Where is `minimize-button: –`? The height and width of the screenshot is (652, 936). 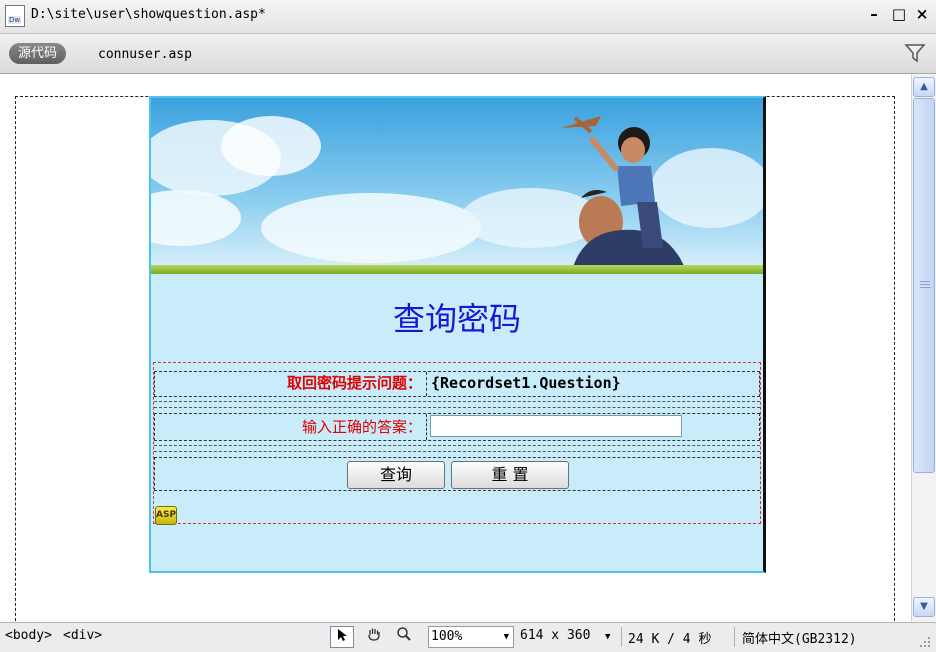
minimize-button: – is located at coordinates (874, 14).